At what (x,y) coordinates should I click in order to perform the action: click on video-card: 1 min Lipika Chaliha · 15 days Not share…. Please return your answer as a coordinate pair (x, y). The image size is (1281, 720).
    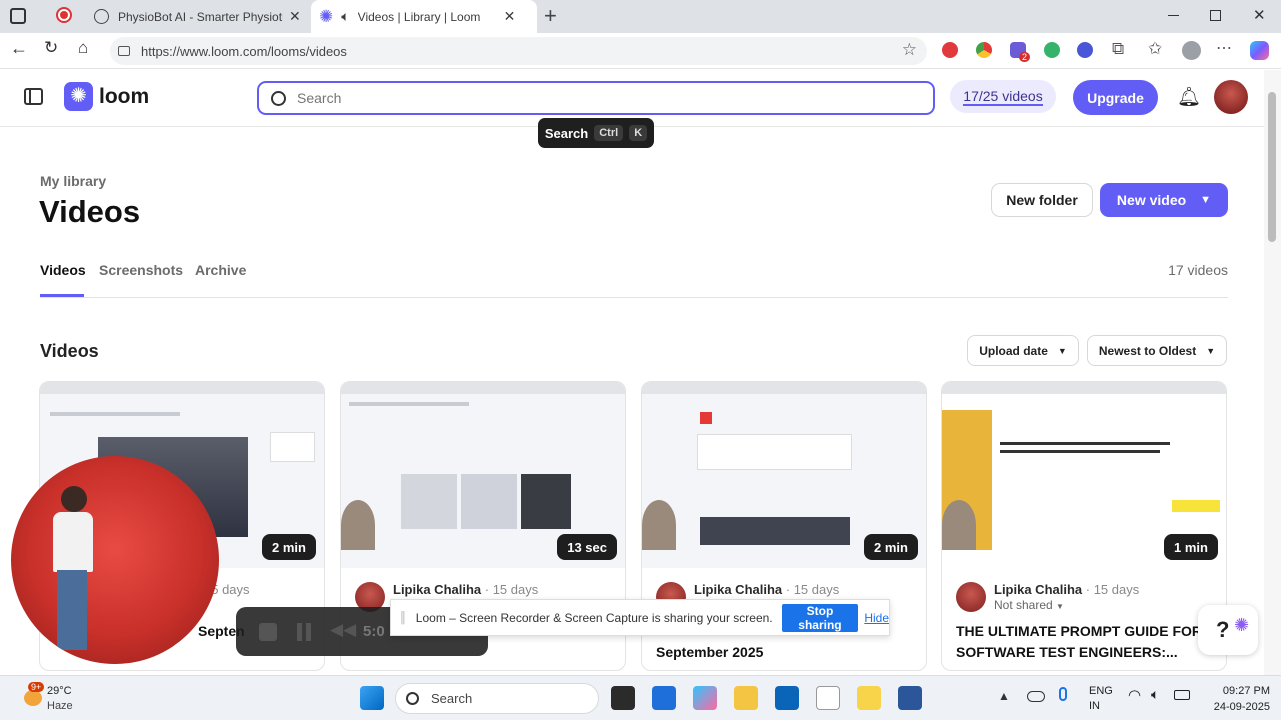
    Looking at the image, I should click on (1084, 526).